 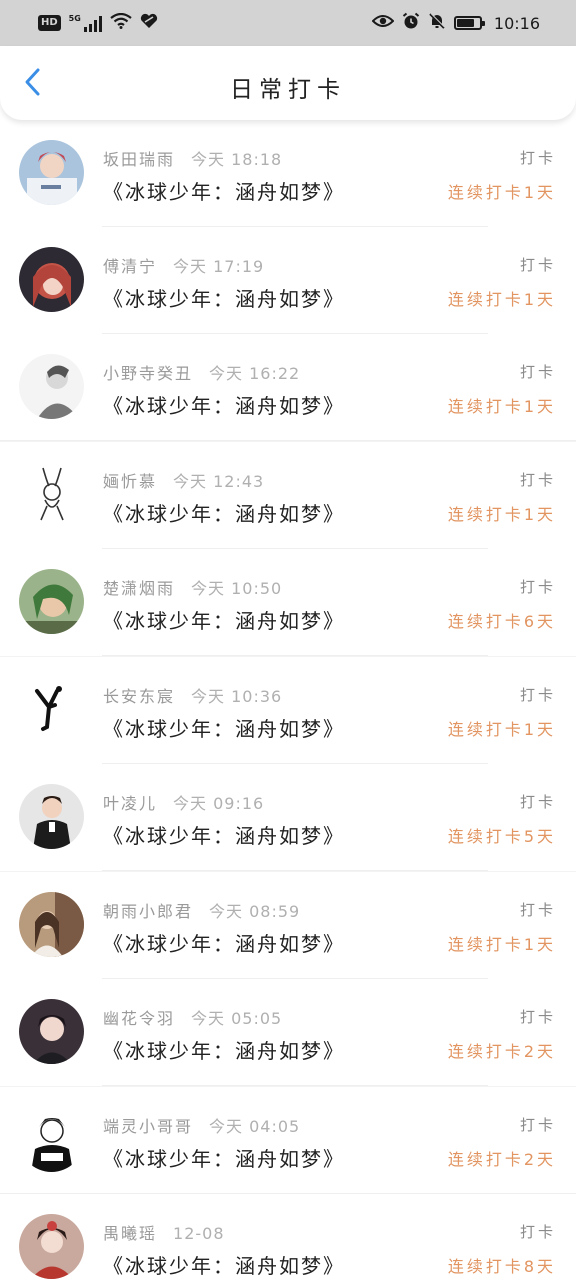 What do you see at coordinates (98, 22) in the screenshot?
I see `status-left: HD 5G` at bounding box center [98, 22].